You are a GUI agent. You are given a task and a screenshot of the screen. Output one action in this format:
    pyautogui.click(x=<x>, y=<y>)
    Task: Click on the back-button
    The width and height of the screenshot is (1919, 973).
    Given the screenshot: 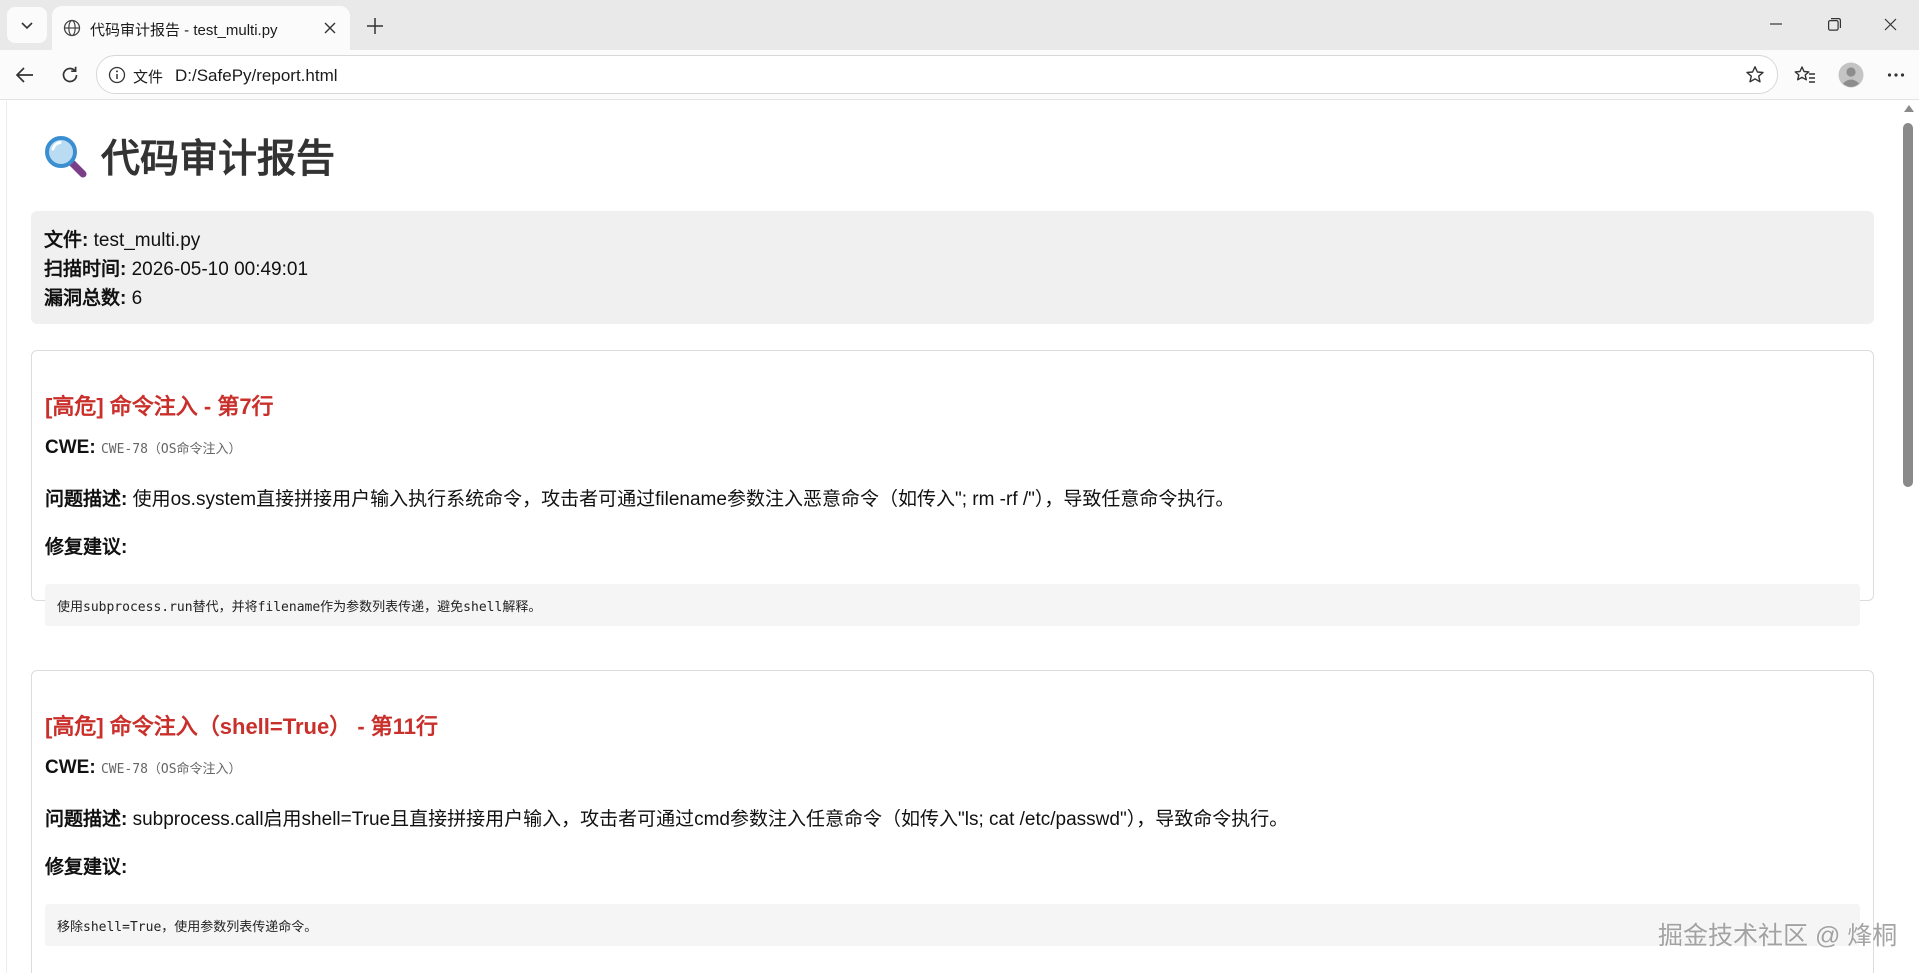 What is the action you would take?
    pyautogui.click(x=25, y=75)
    